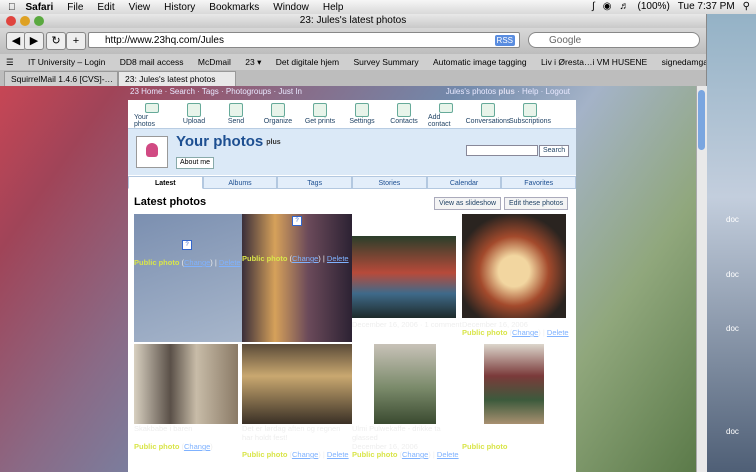 Image resolution: width=756 pixels, height=472 pixels. Describe the element at coordinates (706, 6) in the screenshot. I see `clock: Tue 7:37 PM` at that location.